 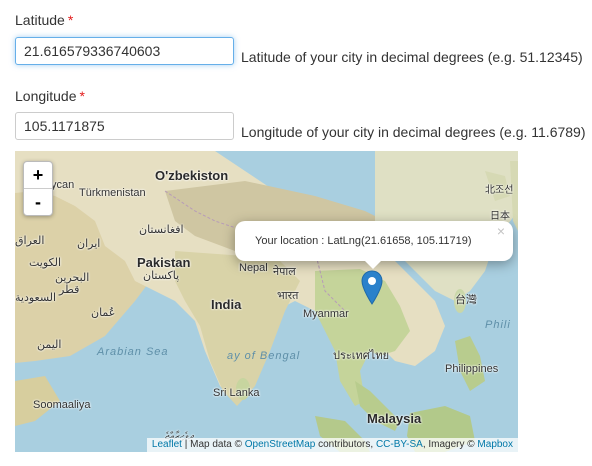 I want to click on attribution-text-3: , Imagery ©, so click(x=450, y=444).